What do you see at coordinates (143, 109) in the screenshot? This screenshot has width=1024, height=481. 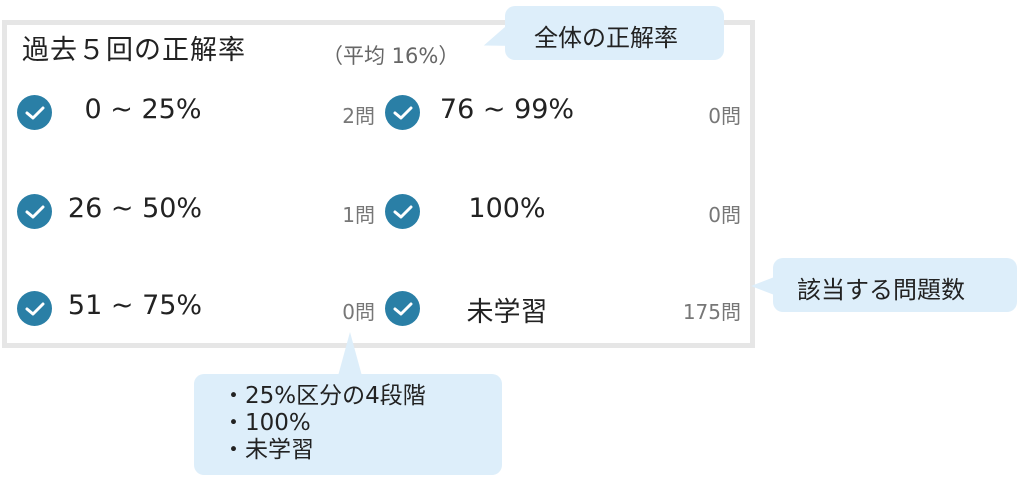 I see `range-label: 0 ~ 25%` at bounding box center [143, 109].